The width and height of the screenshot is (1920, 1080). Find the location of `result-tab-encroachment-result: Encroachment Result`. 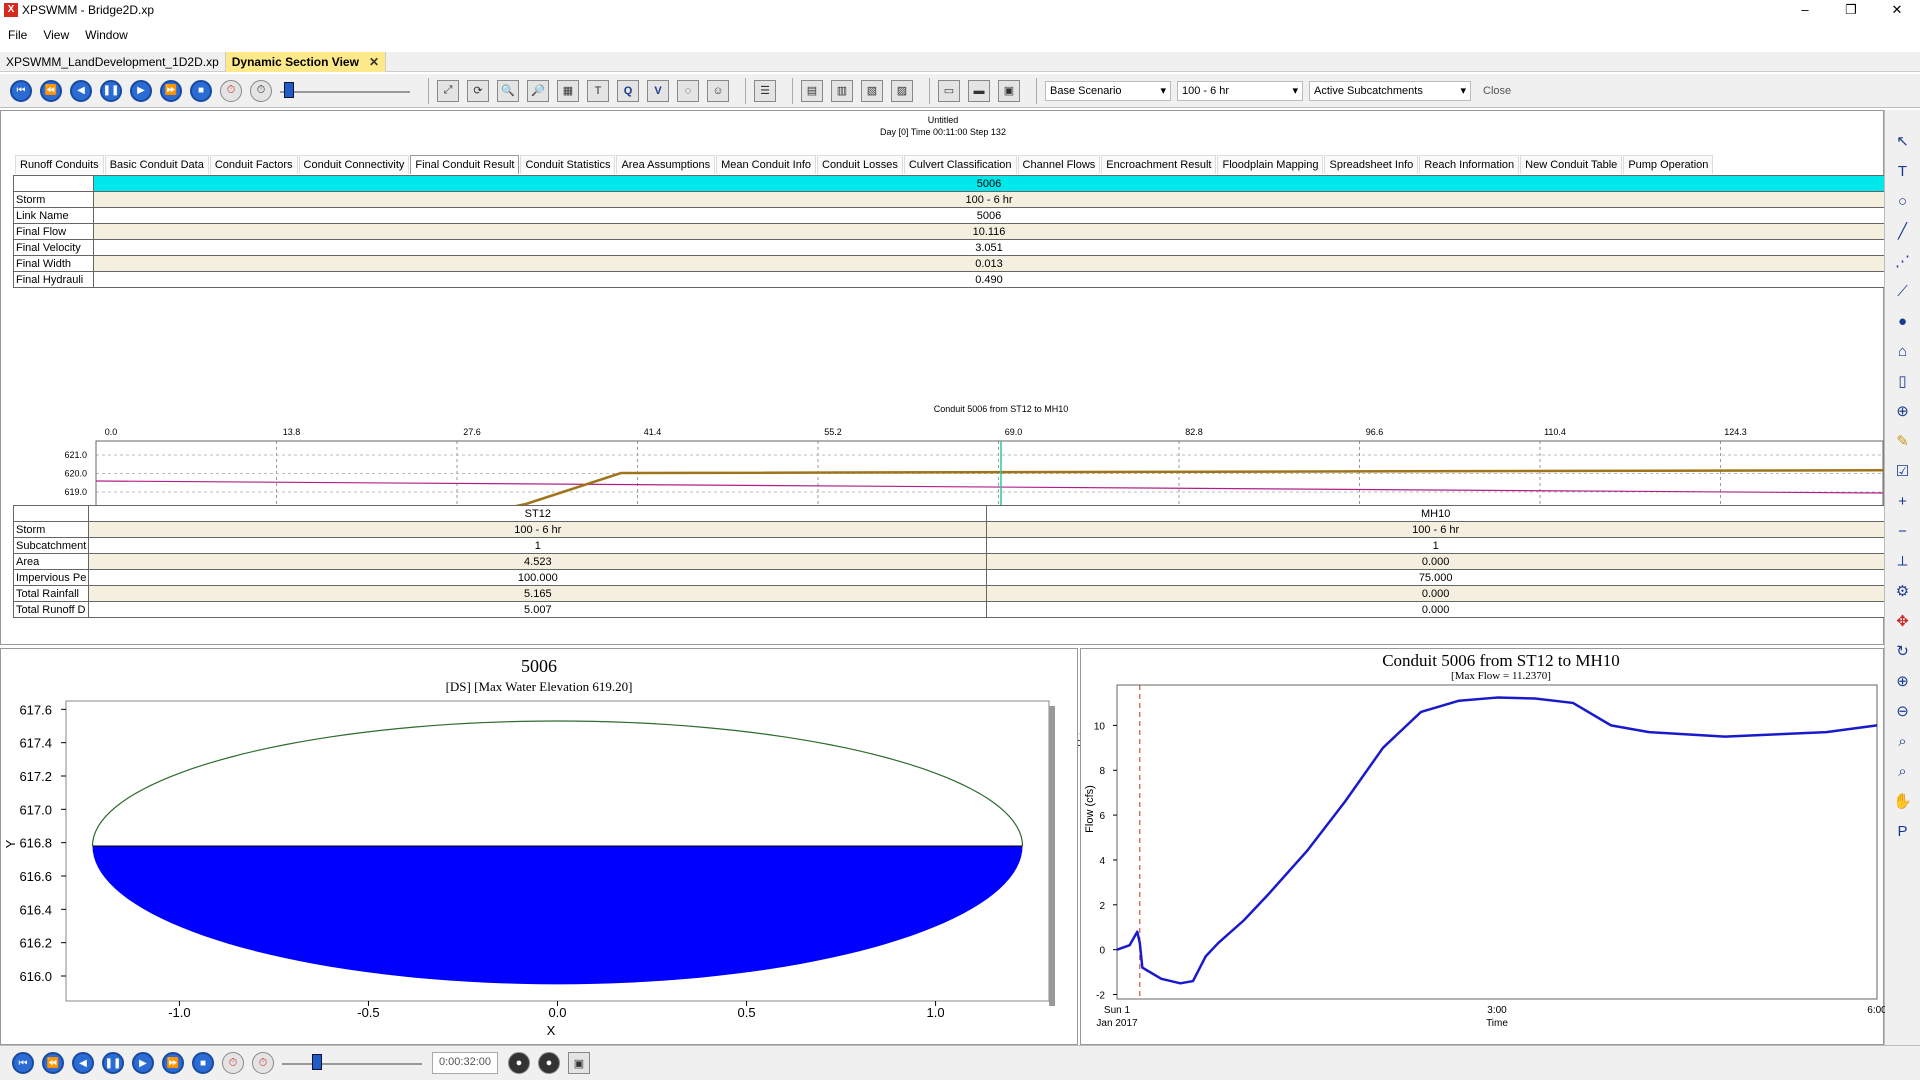

result-tab-encroachment-result: Encroachment Result is located at coordinates (1159, 164).